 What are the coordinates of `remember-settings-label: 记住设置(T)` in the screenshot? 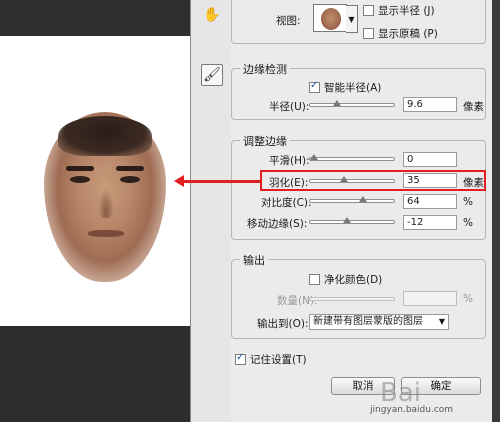 It's located at (278, 360).